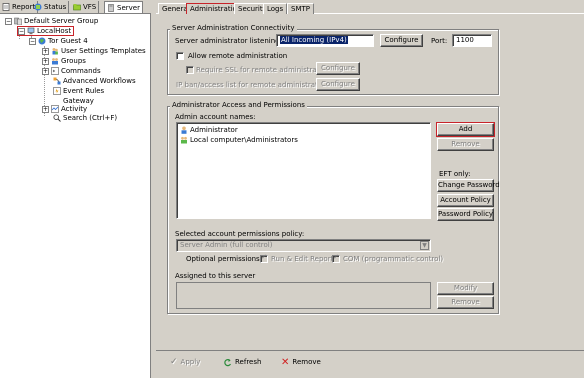 The image size is (584, 378). What do you see at coordinates (264, 70) in the screenshot?
I see `require-ssl-label: Require SSL for remote administration:` at bounding box center [264, 70].